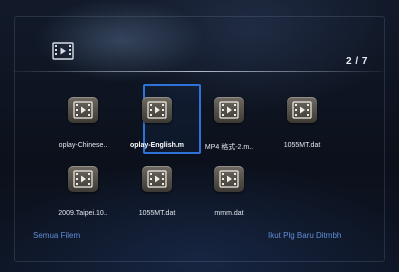  What do you see at coordinates (304, 235) in the screenshot?
I see `sort-newest-added: Ikut Plg Baru Ditmbh` at bounding box center [304, 235].